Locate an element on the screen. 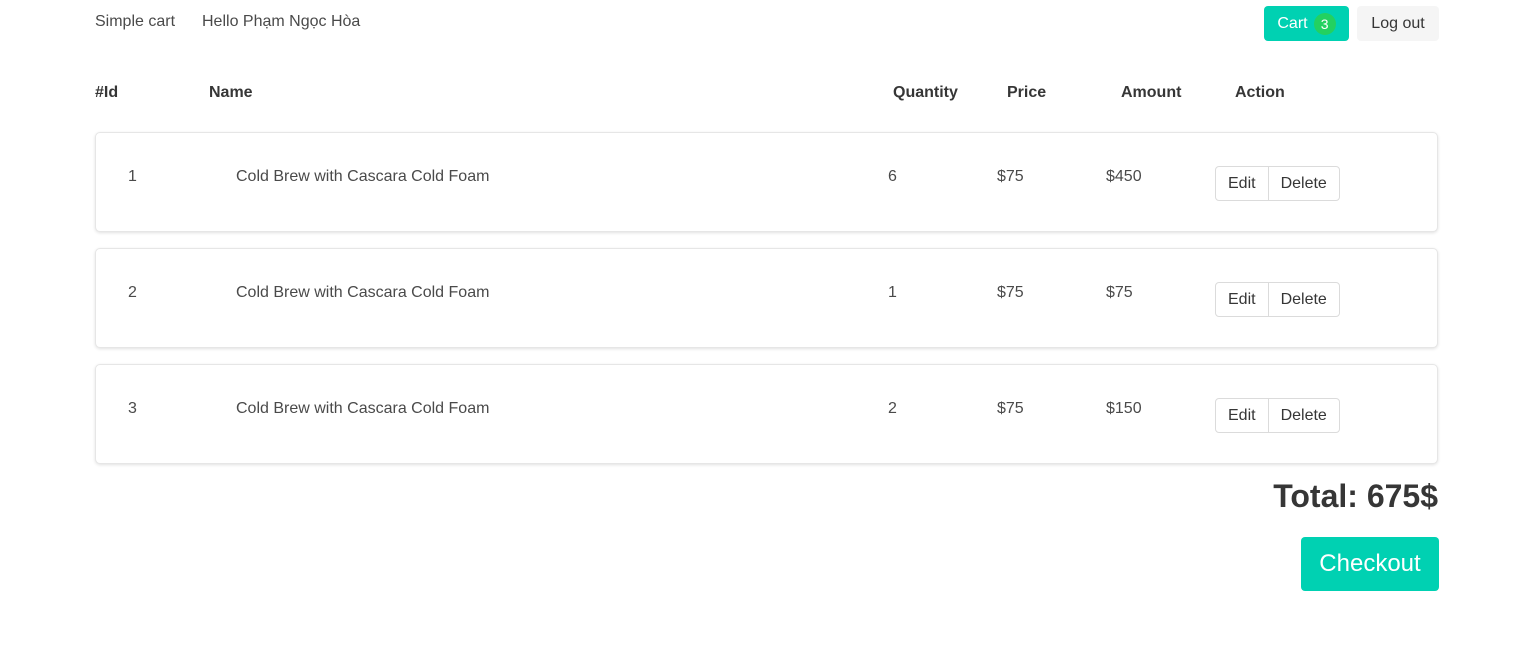  cart-count-badge: 3 is located at coordinates (1324, 23).